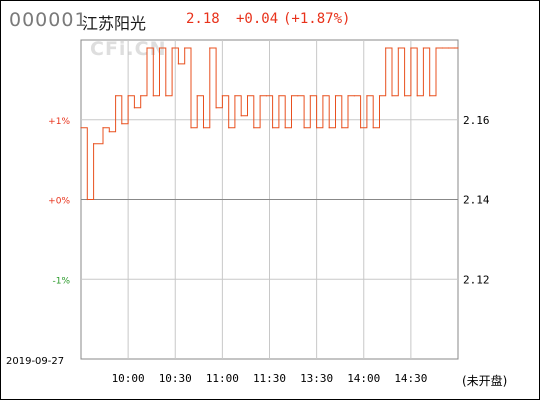 The height and width of the screenshot is (400, 540). Describe the element at coordinates (128, 378) in the screenshot. I see `x-tick-label: 10:00` at that location.